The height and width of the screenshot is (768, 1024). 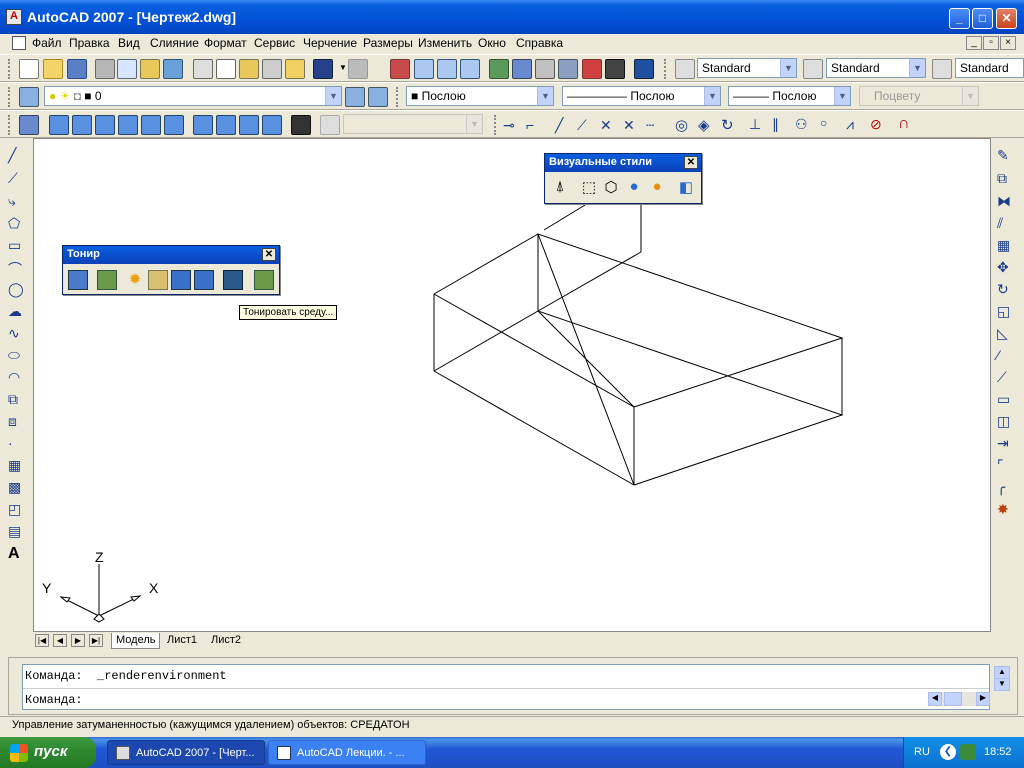 I want to click on scroll-left-button: ◀, so click(x=935, y=699).